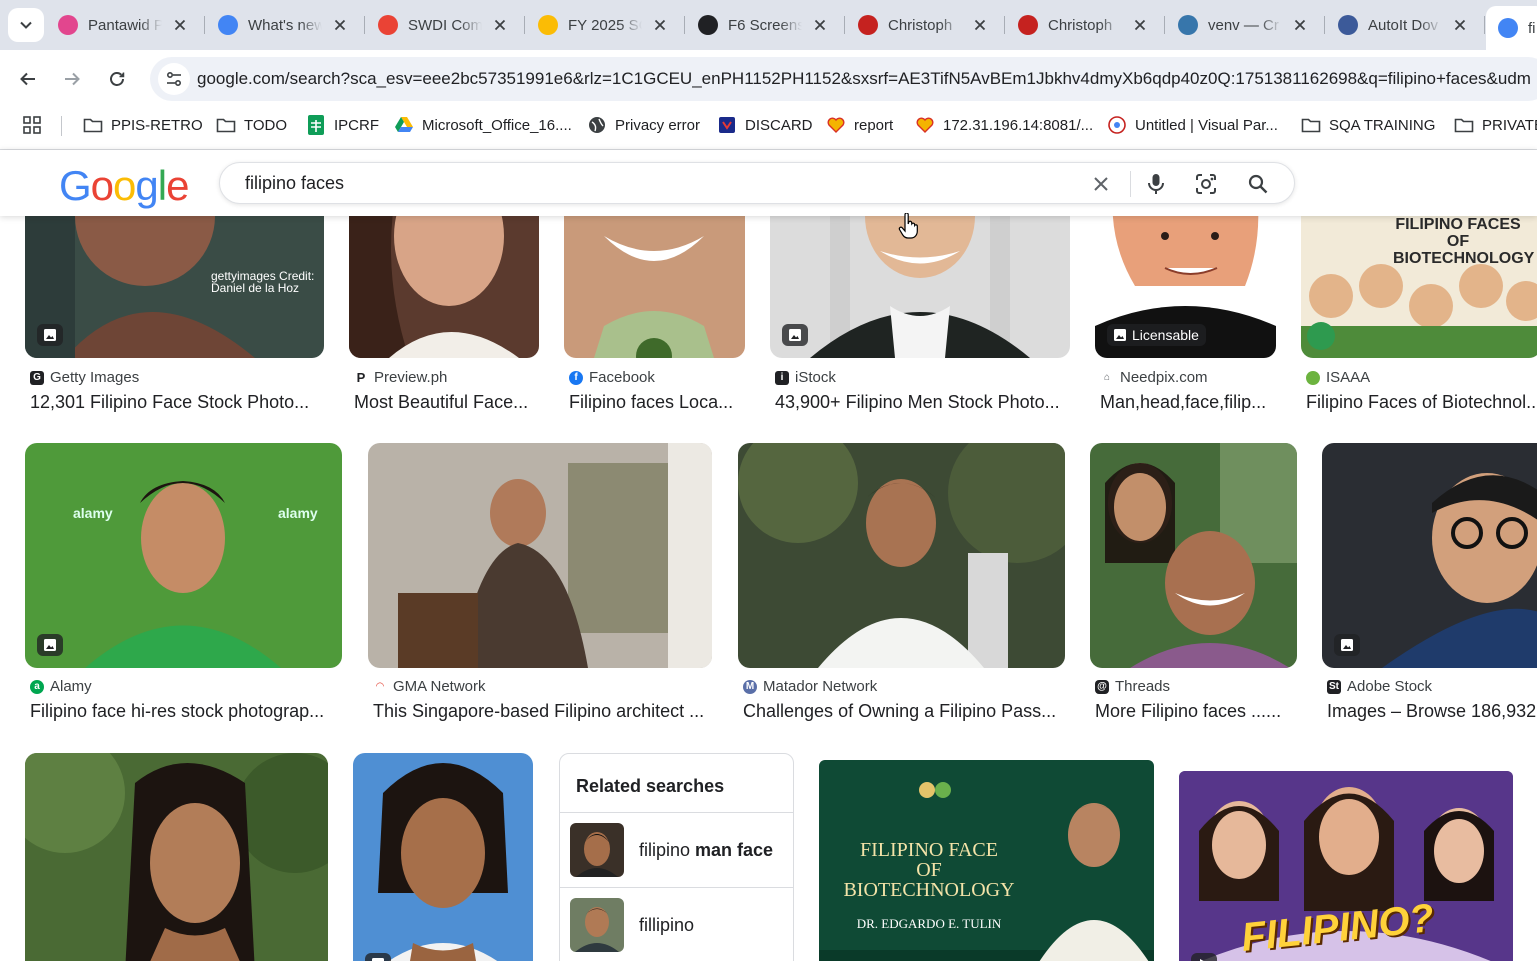  I want to click on result-source: @ Threads, so click(1132, 686).